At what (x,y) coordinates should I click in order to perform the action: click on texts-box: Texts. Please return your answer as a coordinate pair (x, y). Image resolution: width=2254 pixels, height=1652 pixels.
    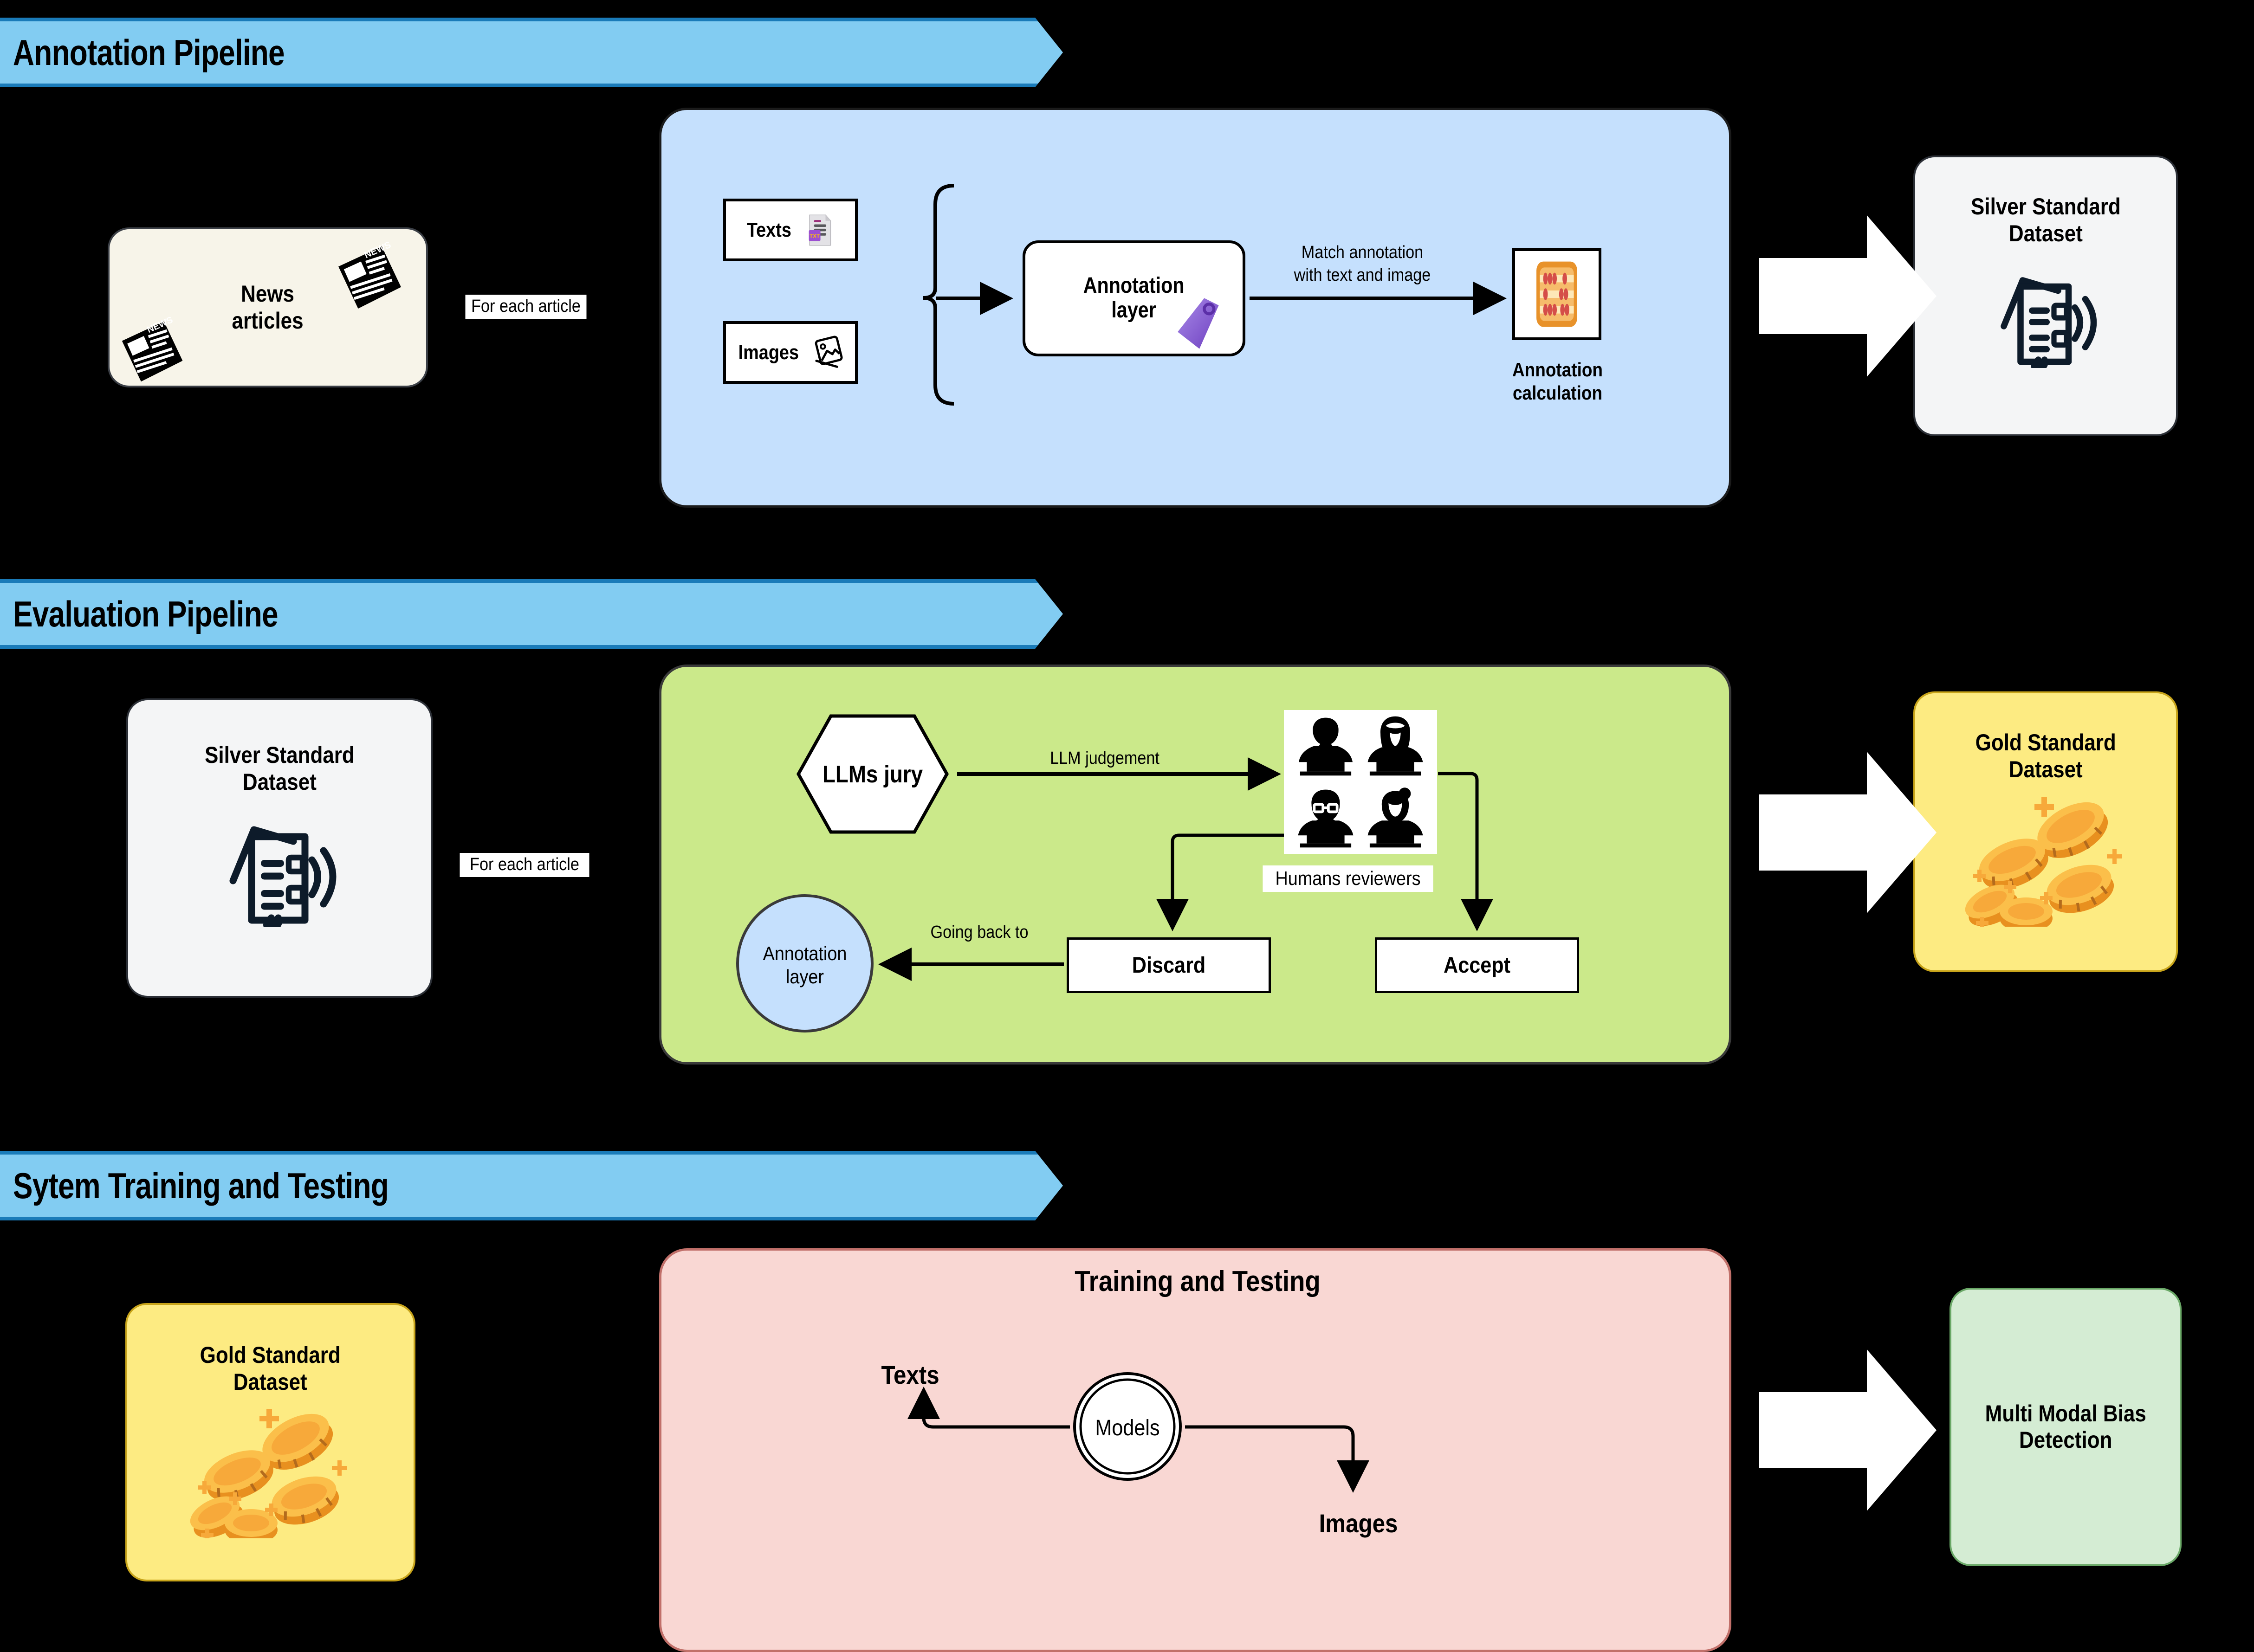
    Looking at the image, I should click on (791, 230).